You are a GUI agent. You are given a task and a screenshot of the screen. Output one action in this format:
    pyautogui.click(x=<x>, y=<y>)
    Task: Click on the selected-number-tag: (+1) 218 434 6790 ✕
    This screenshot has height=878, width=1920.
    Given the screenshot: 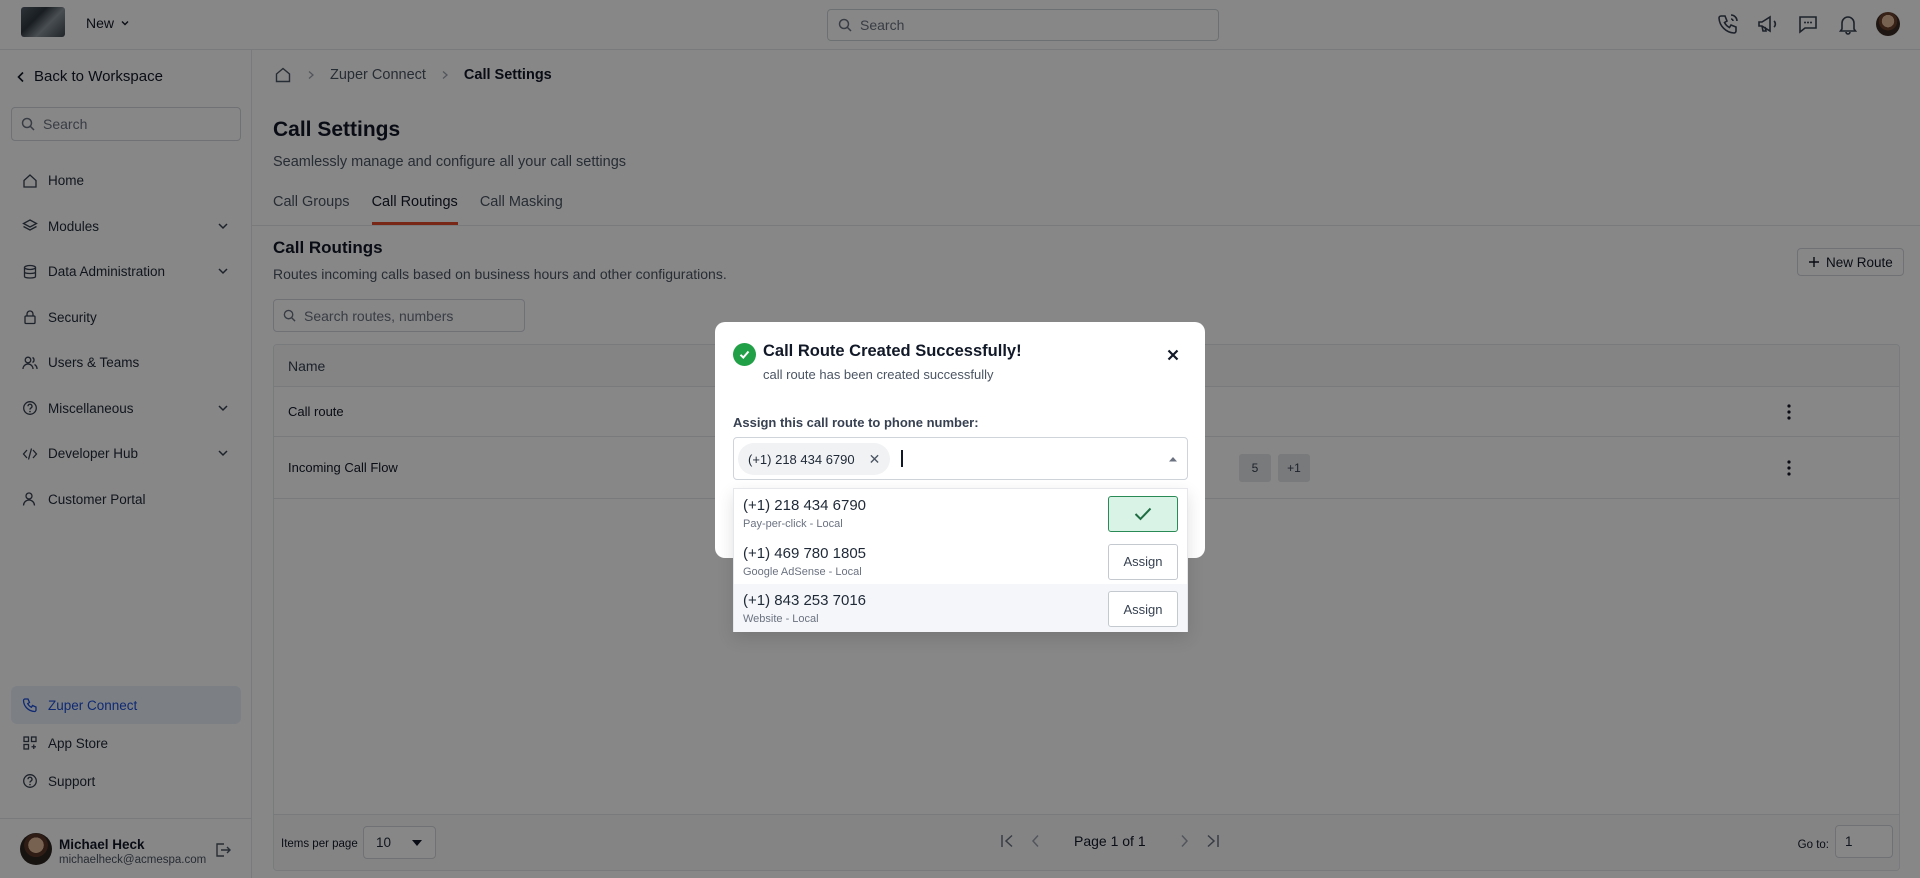 What is the action you would take?
    pyautogui.click(x=814, y=459)
    